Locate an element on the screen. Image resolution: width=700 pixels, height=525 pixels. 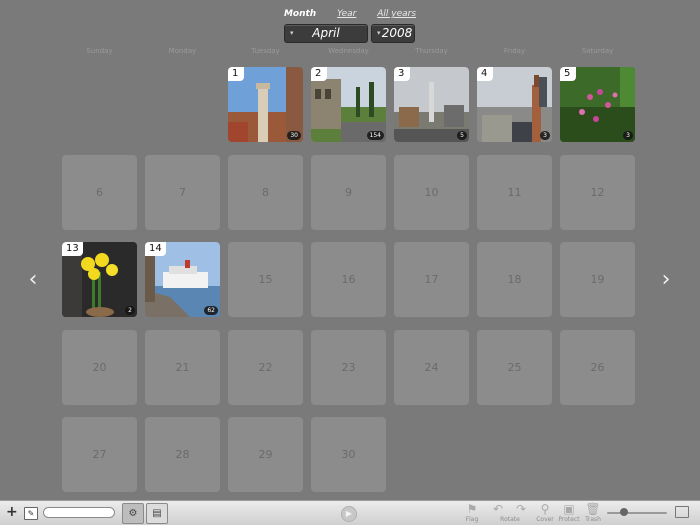
day-cell: 16 is located at coordinates (348, 279).